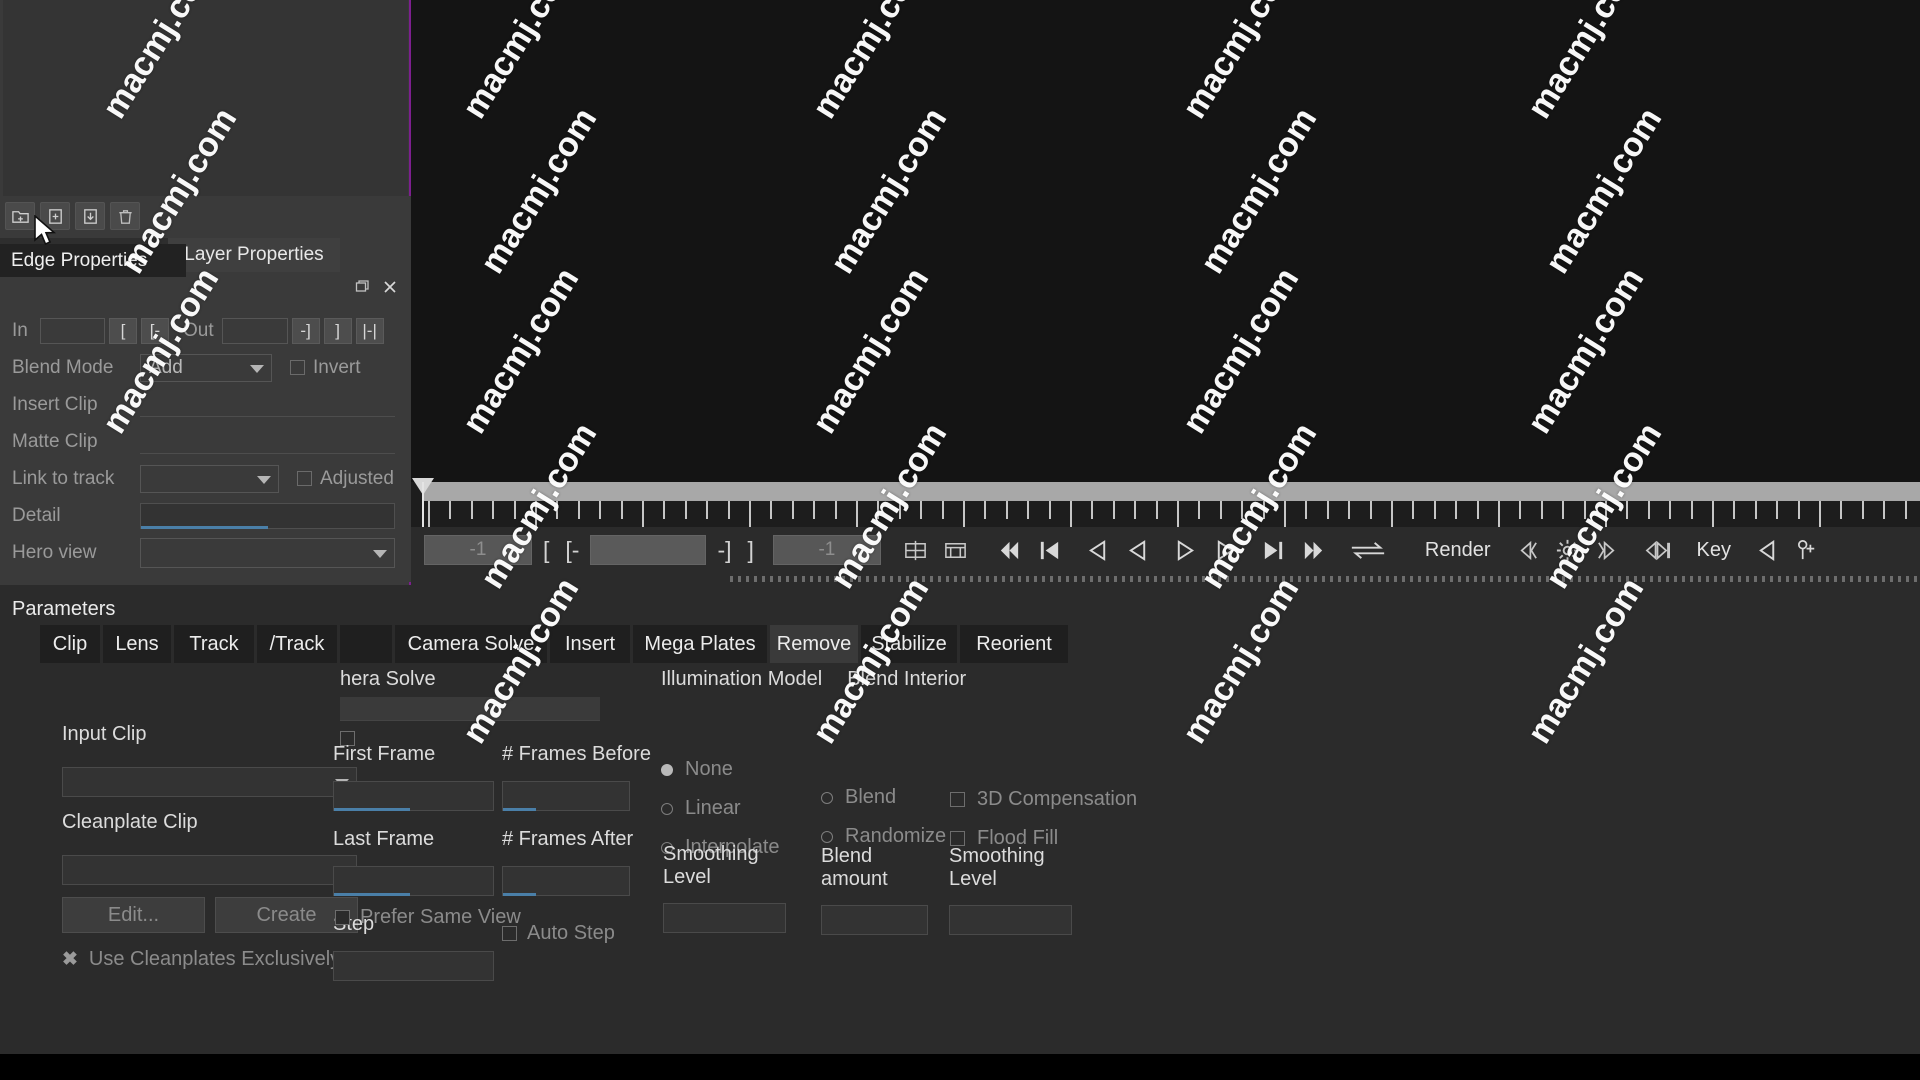 The width and height of the screenshot is (1920, 1080). What do you see at coordinates (826, 550) in the screenshot?
I see `frame-out-field: -1` at bounding box center [826, 550].